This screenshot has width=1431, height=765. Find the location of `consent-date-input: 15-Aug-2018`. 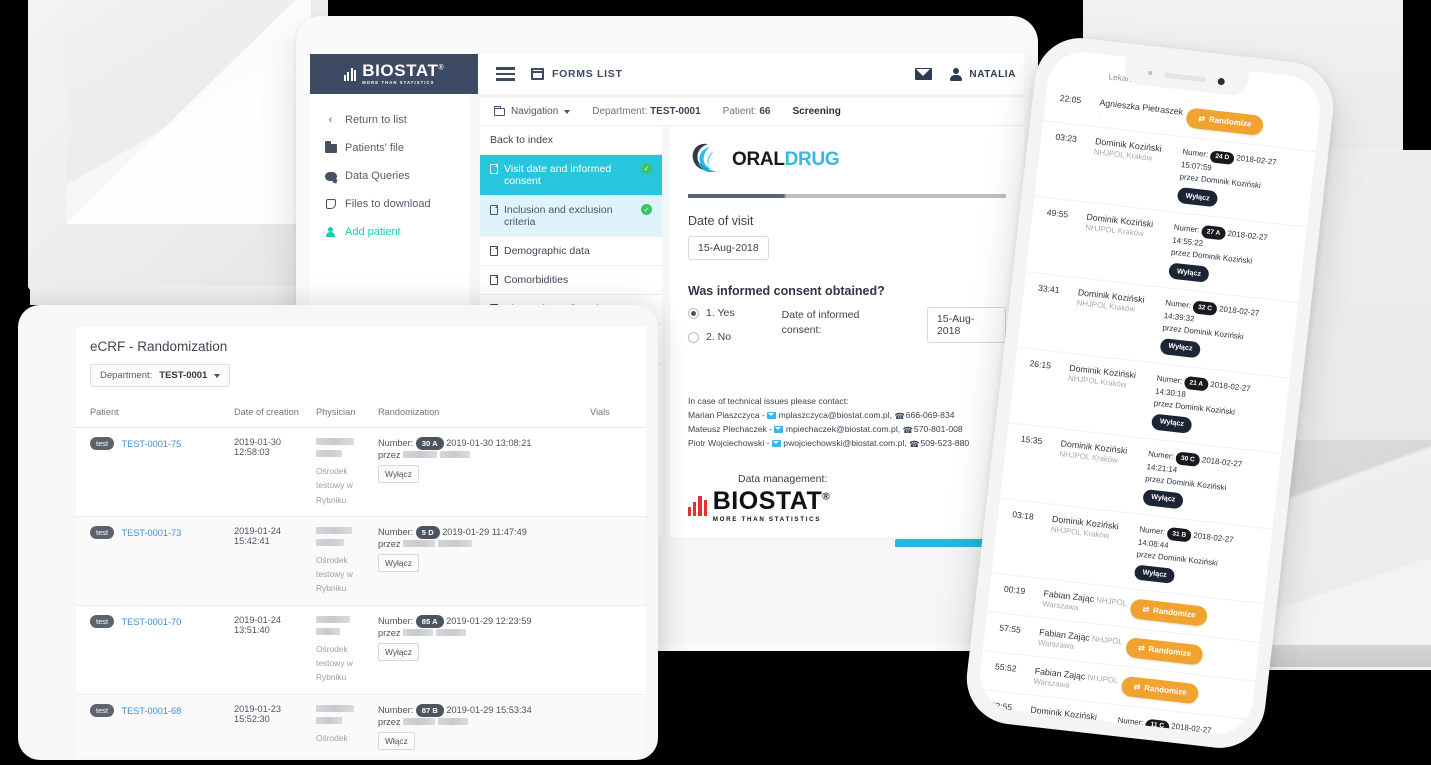

consent-date-input: 15-Aug-2018 is located at coordinates (966, 325).